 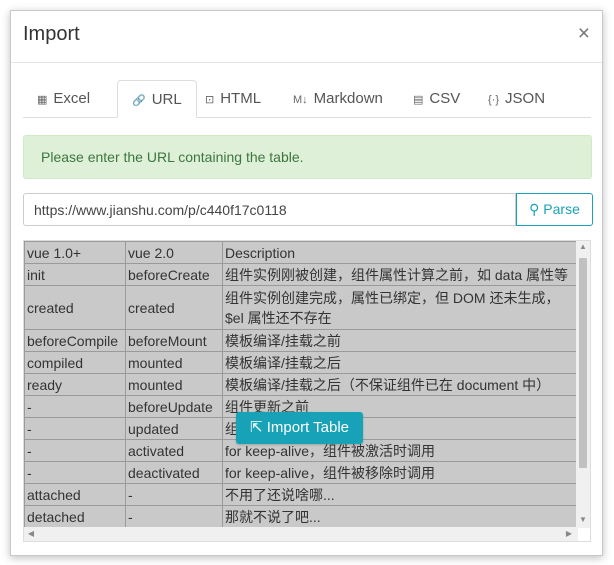 What do you see at coordinates (561, 209) in the screenshot?
I see `parse-label: Parse` at bounding box center [561, 209].